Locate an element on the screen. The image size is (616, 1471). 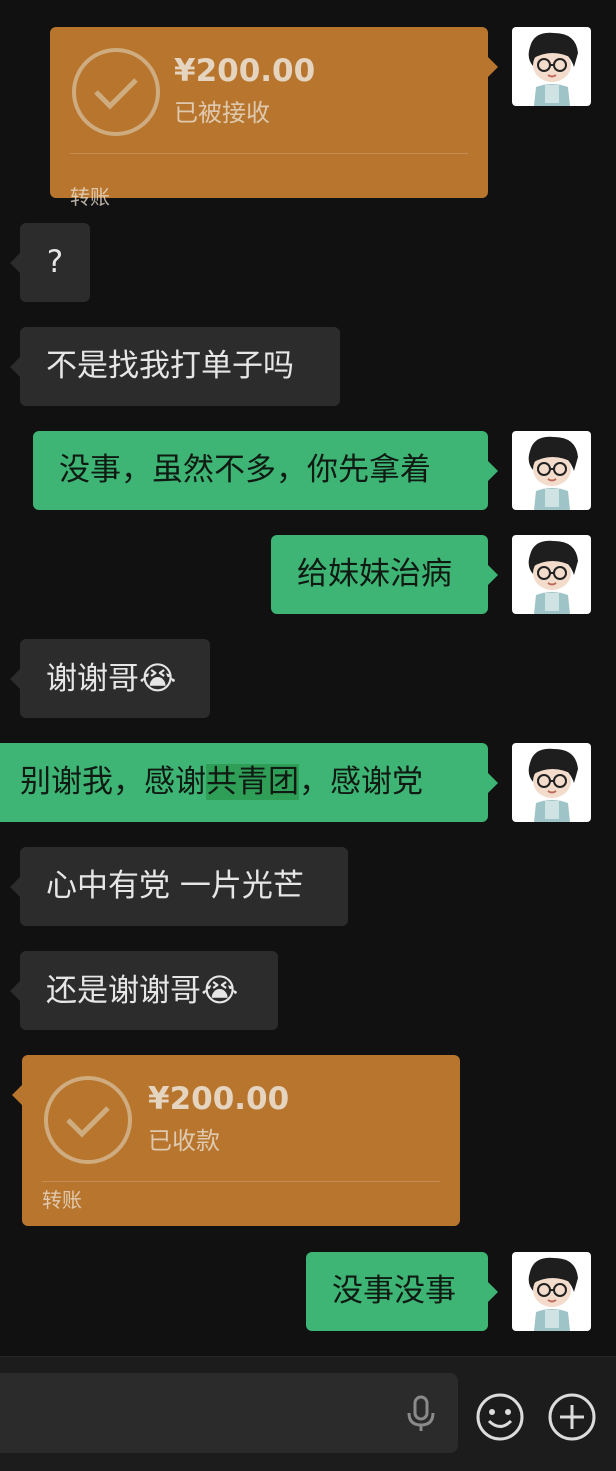
message-text: 还是谢谢哥 is located at coordinates (123, 991).